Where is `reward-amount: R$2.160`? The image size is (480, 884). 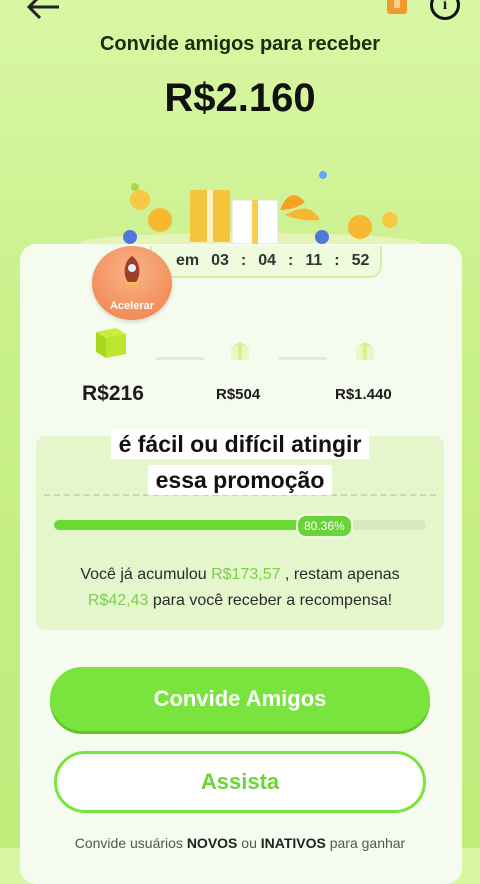
reward-amount: R$2.160 is located at coordinates (240, 98).